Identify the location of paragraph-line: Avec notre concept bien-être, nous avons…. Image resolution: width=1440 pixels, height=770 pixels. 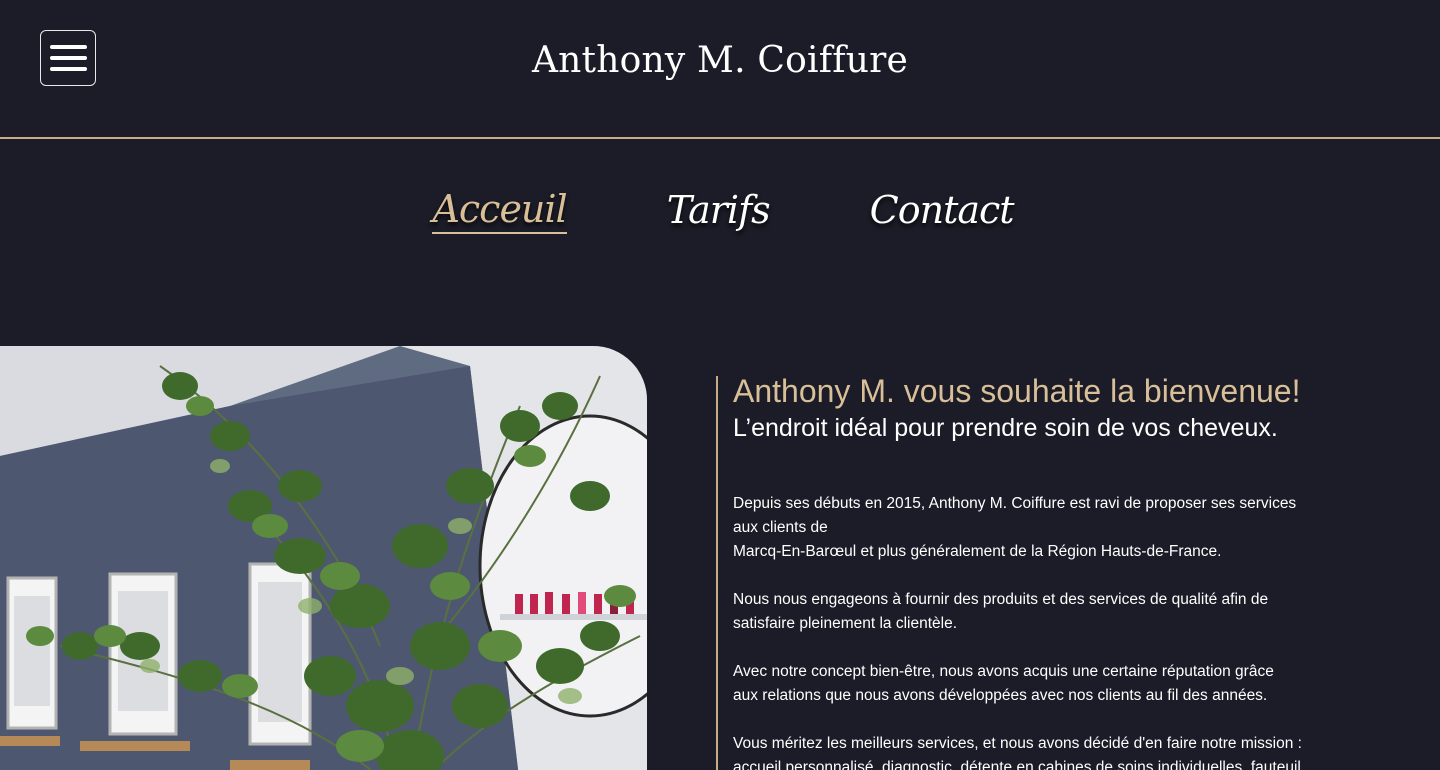
(1003, 671).